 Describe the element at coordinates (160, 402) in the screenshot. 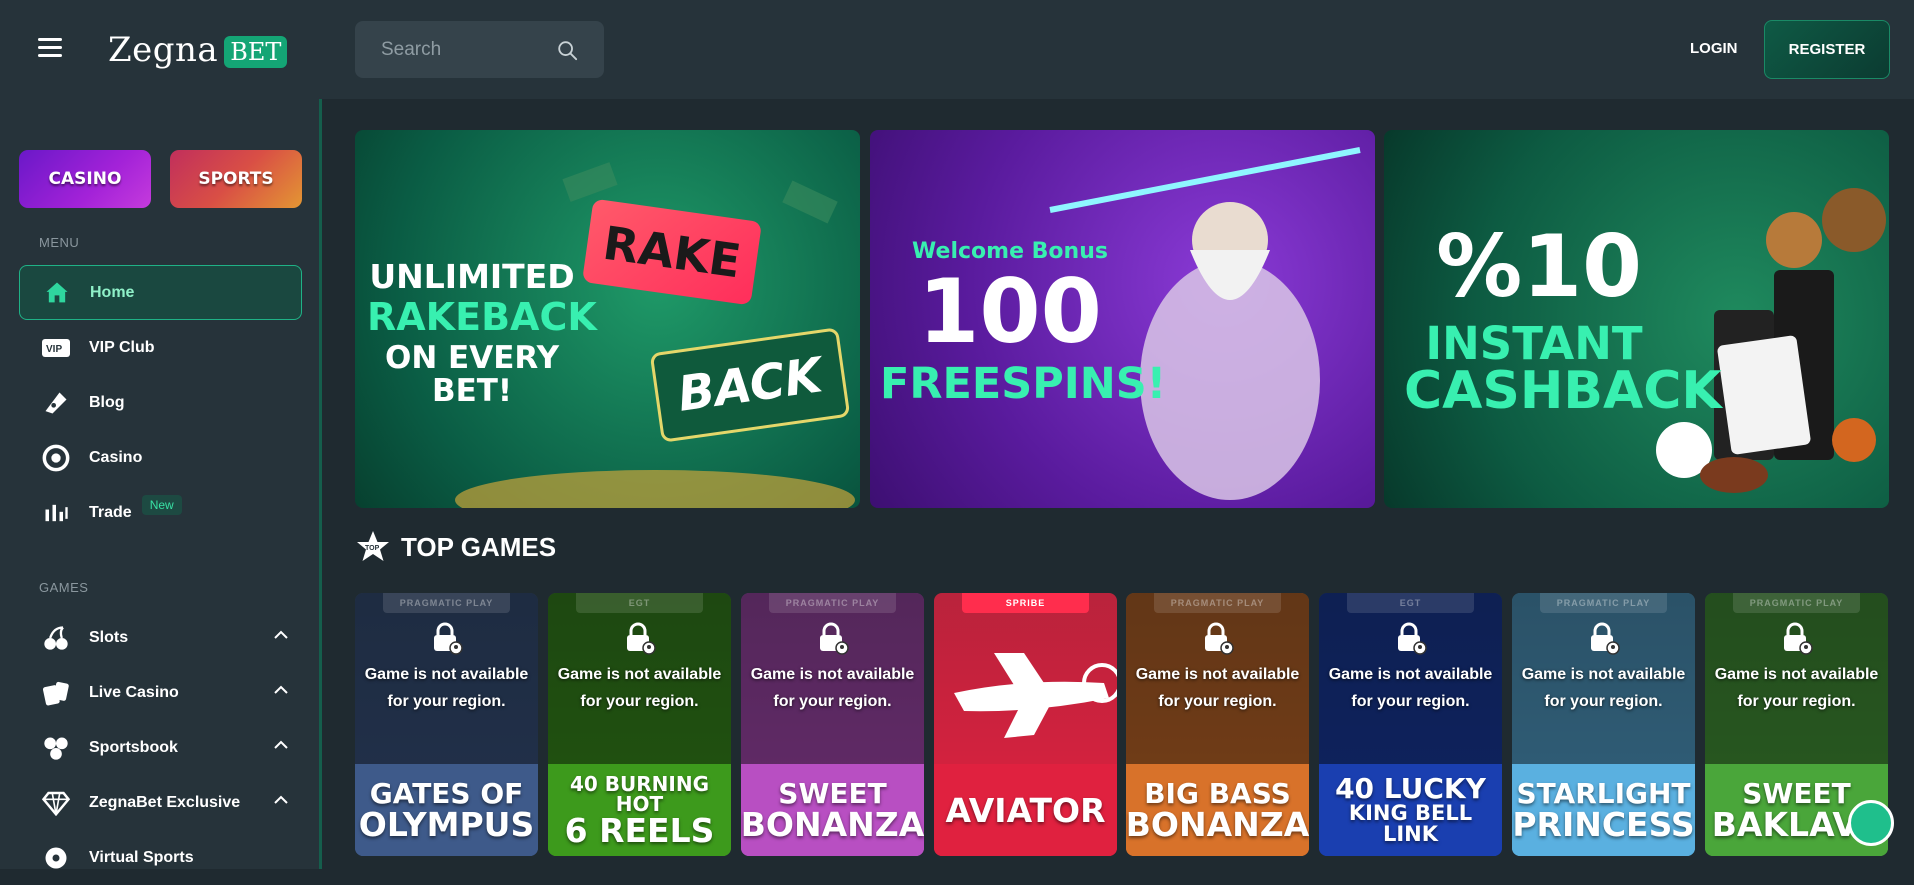

I see `sidebar-item-blog: Blog` at that location.